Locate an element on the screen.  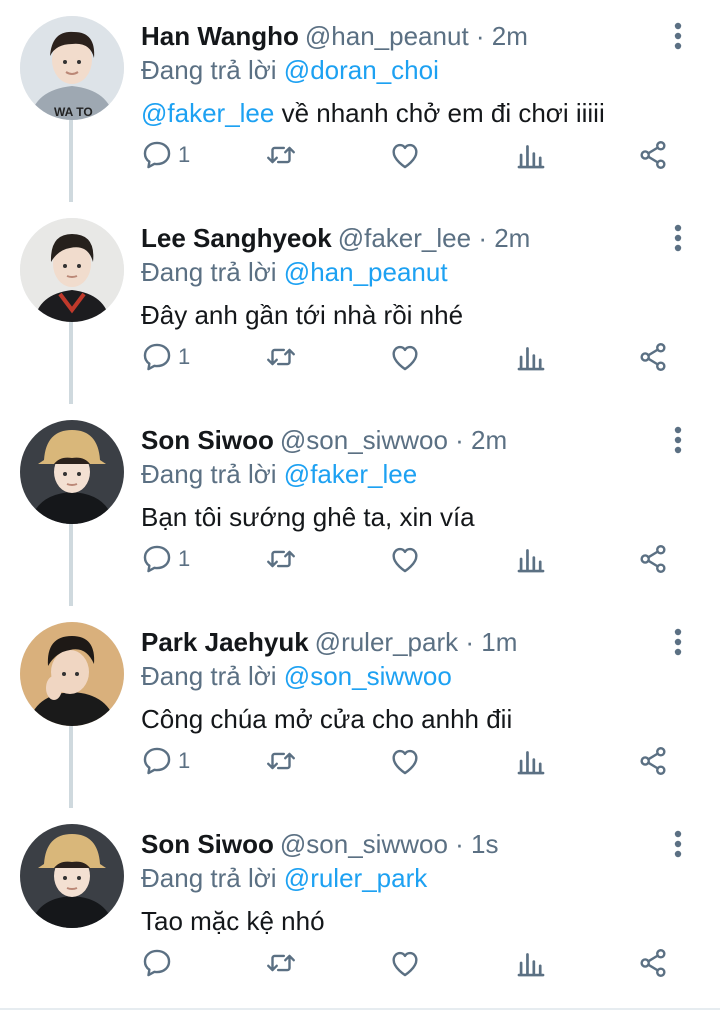
replying-to-mention: @doran_choi is located at coordinates (361, 70).